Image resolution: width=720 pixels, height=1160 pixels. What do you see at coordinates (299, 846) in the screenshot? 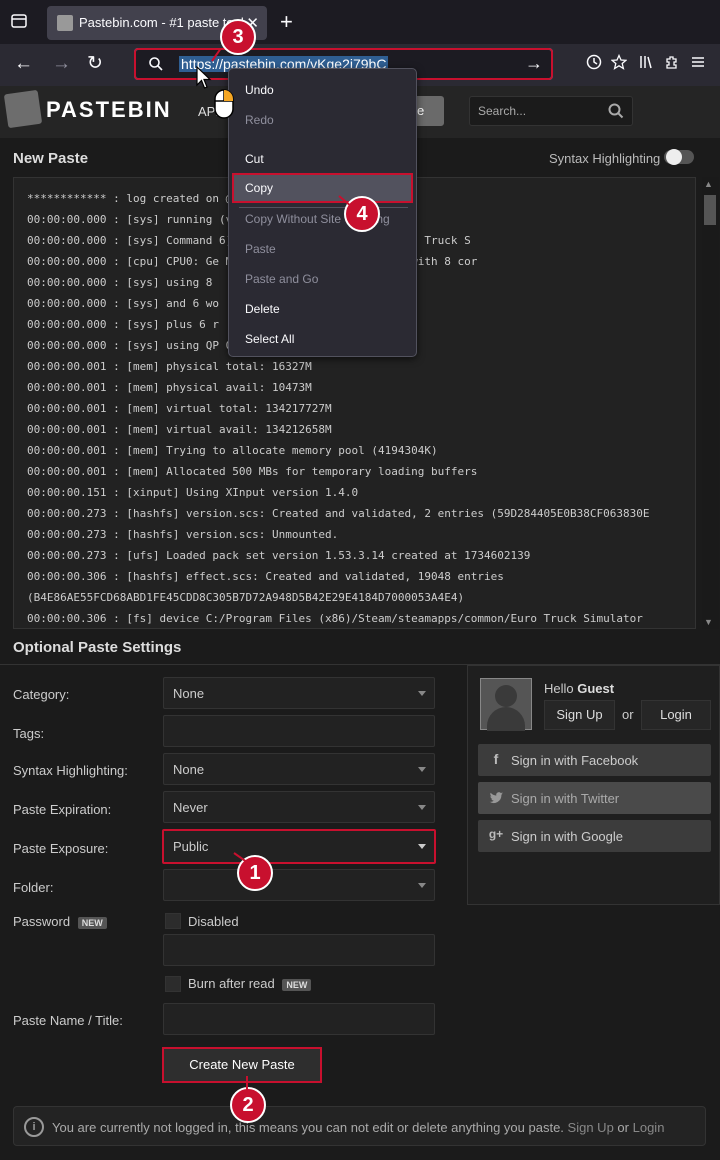
I see `paste-exposure-select: Public` at bounding box center [299, 846].